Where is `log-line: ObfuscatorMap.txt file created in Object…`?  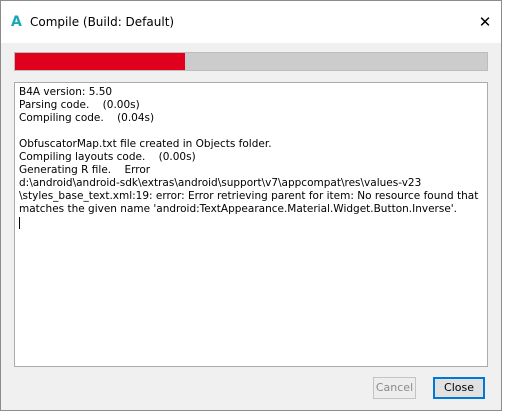 log-line: ObfuscatorMap.txt file created in Object… is located at coordinates (145, 144).